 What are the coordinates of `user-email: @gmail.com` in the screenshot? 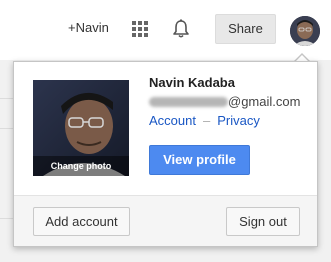 It's located at (224, 101).